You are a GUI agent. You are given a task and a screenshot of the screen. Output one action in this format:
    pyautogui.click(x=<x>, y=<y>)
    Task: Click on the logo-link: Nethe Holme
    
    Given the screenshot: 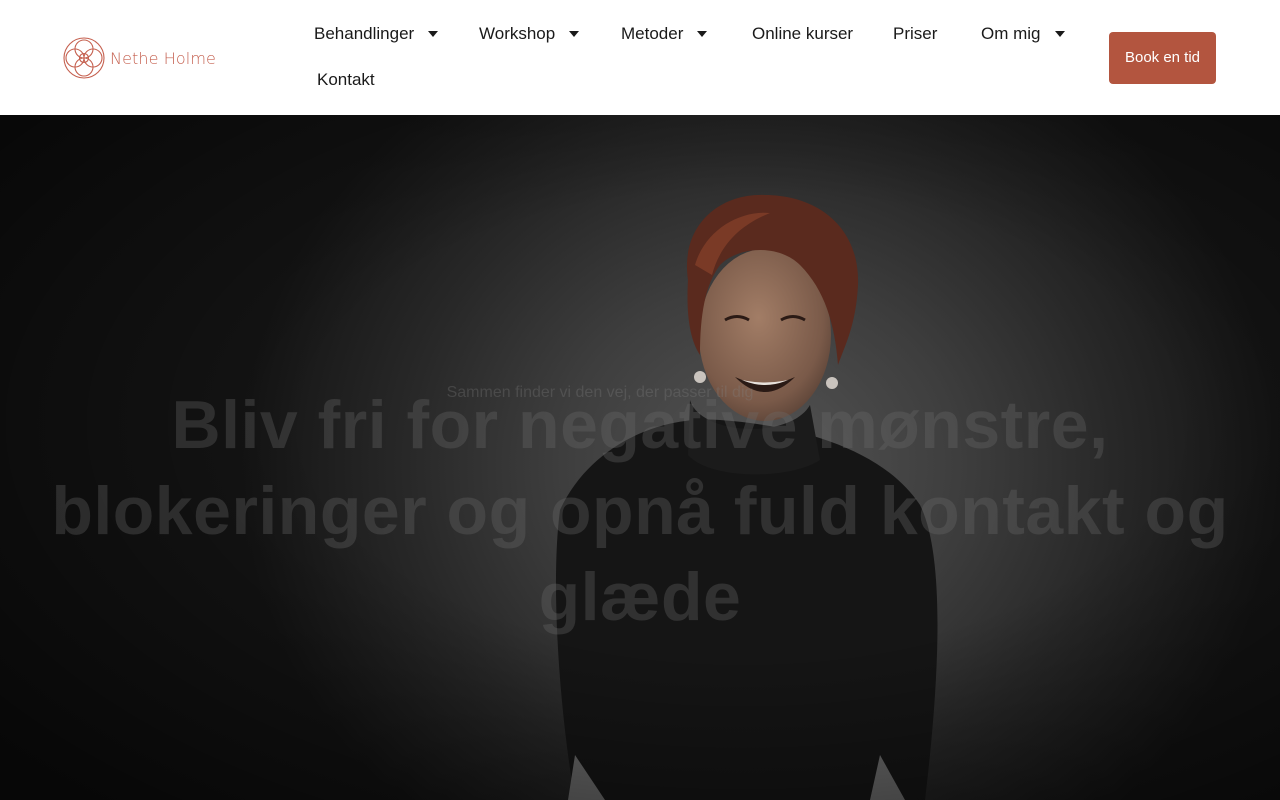 What is the action you would take?
    pyautogui.click(x=139, y=58)
    